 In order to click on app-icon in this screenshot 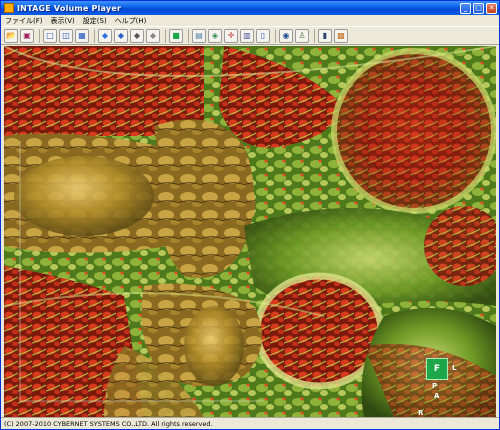, I will do `click(9, 8)`.